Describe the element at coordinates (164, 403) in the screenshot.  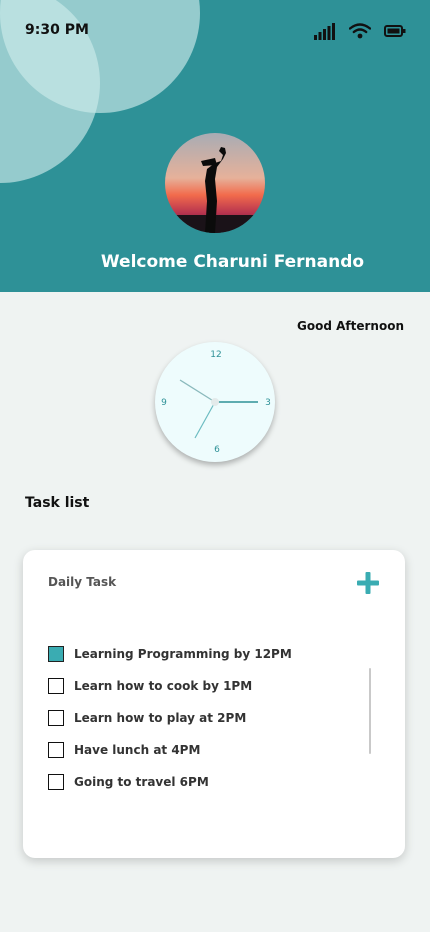
I see `clock-numeral-9: 9` at that location.